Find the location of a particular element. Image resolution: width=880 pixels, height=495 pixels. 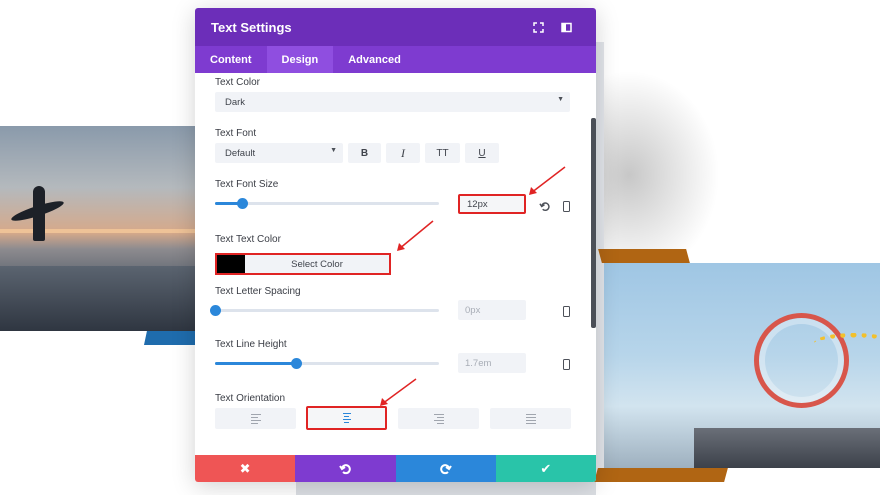

text-text-color-label: Text Text Color is located at coordinates (248, 239).